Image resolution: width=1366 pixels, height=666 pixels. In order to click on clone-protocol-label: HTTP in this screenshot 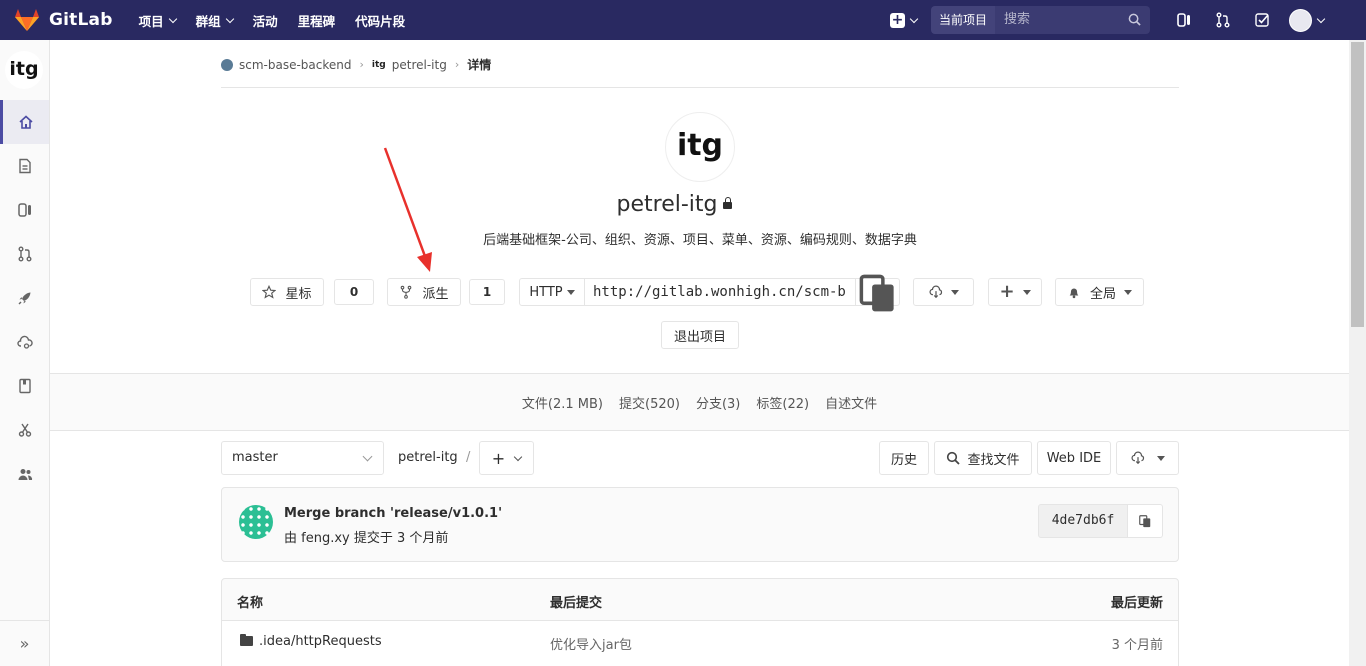, I will do `click(546, 292)`.